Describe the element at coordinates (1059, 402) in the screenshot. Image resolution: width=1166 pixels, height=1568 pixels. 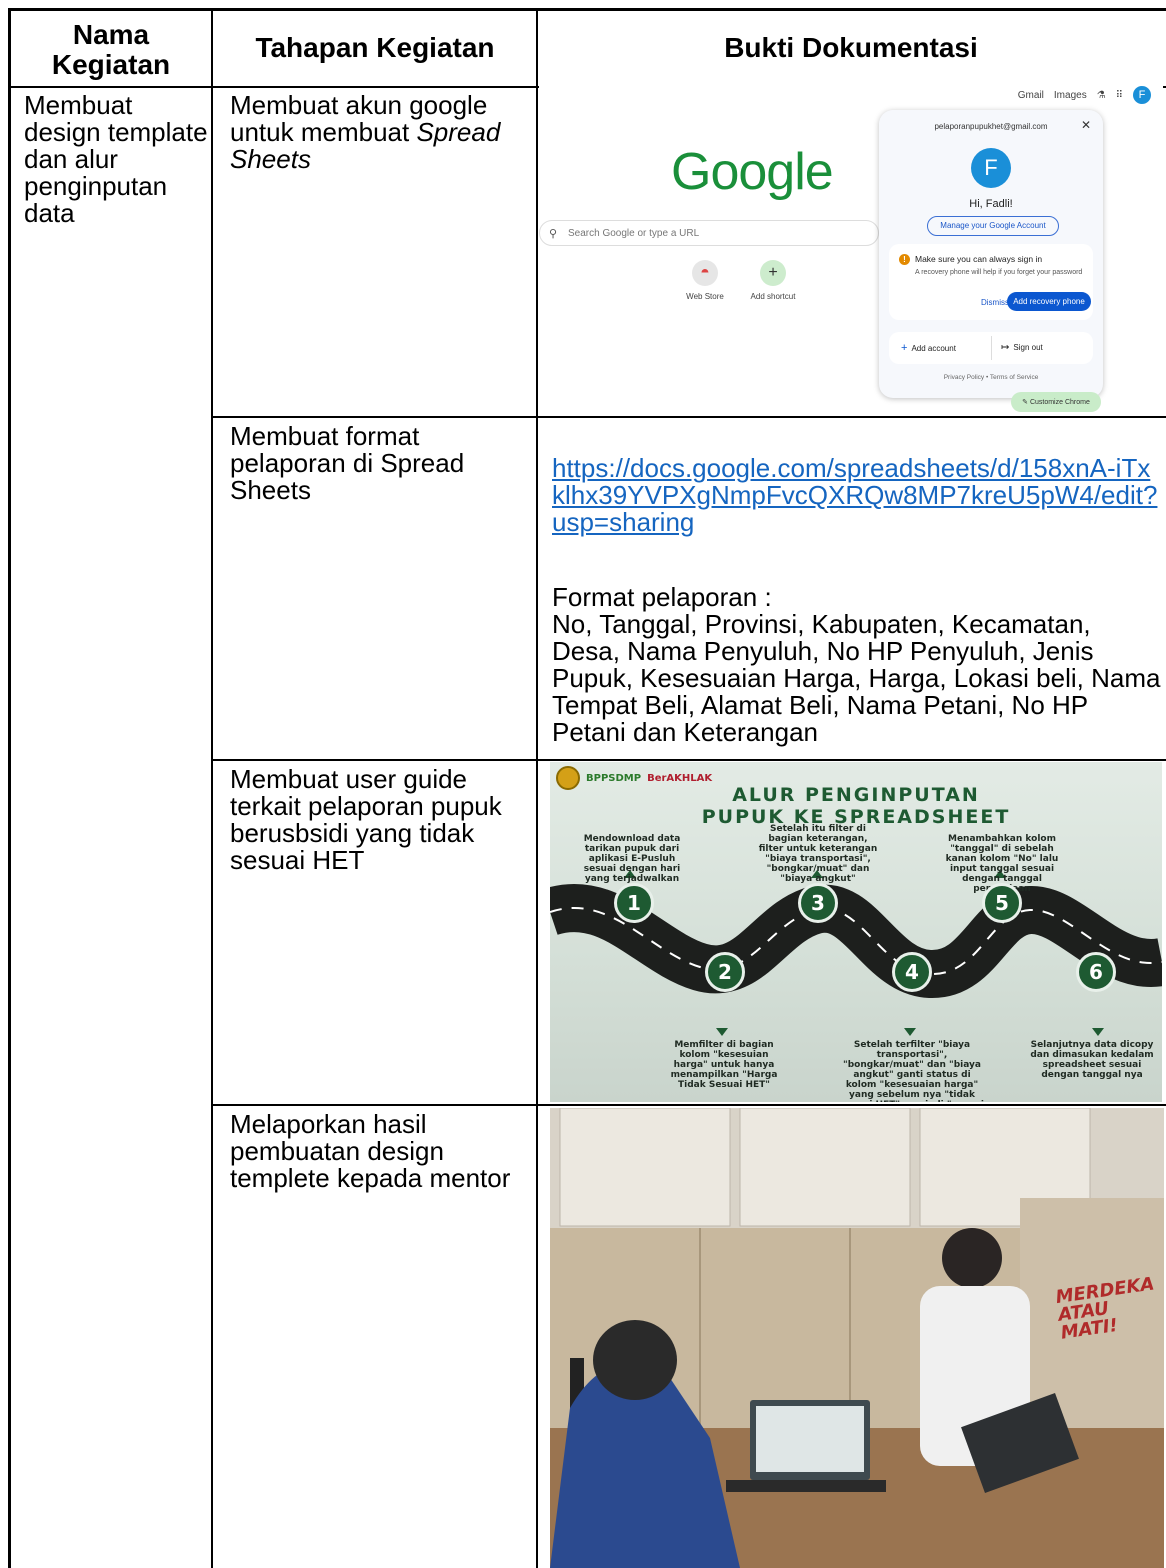
I see `customize-label: Customize Chrome` at that location.